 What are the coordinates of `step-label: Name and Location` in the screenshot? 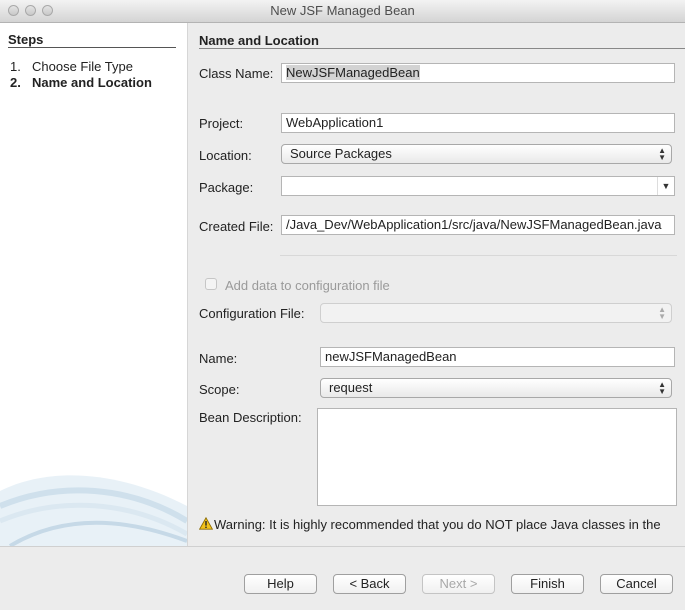 It's located at (92, 82).